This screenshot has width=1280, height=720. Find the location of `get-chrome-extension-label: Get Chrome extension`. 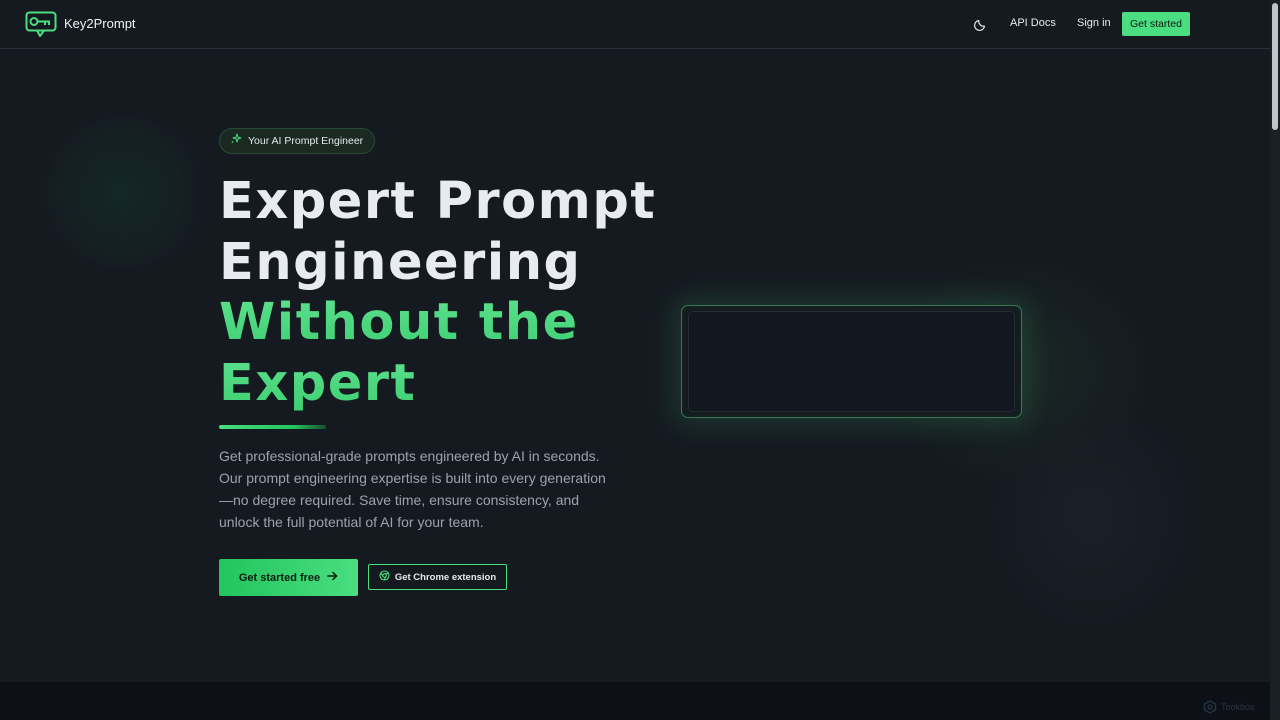

get-chrome-extension-label: Get Chrome extension is located at coordinates (445, 577).